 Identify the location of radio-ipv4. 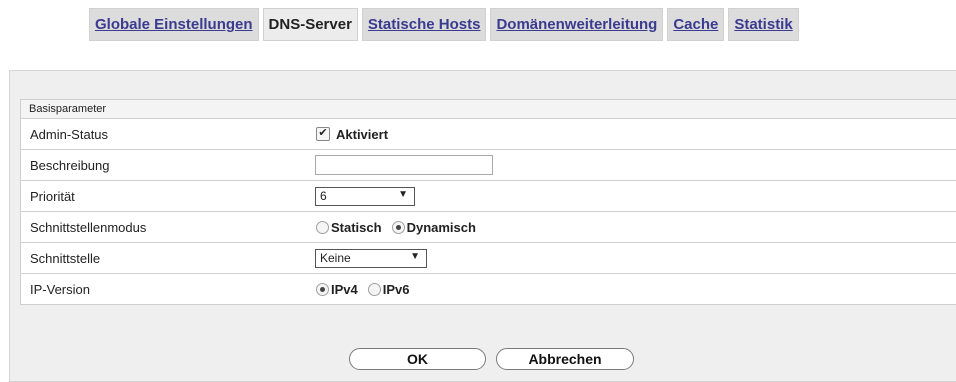
(322, 289).